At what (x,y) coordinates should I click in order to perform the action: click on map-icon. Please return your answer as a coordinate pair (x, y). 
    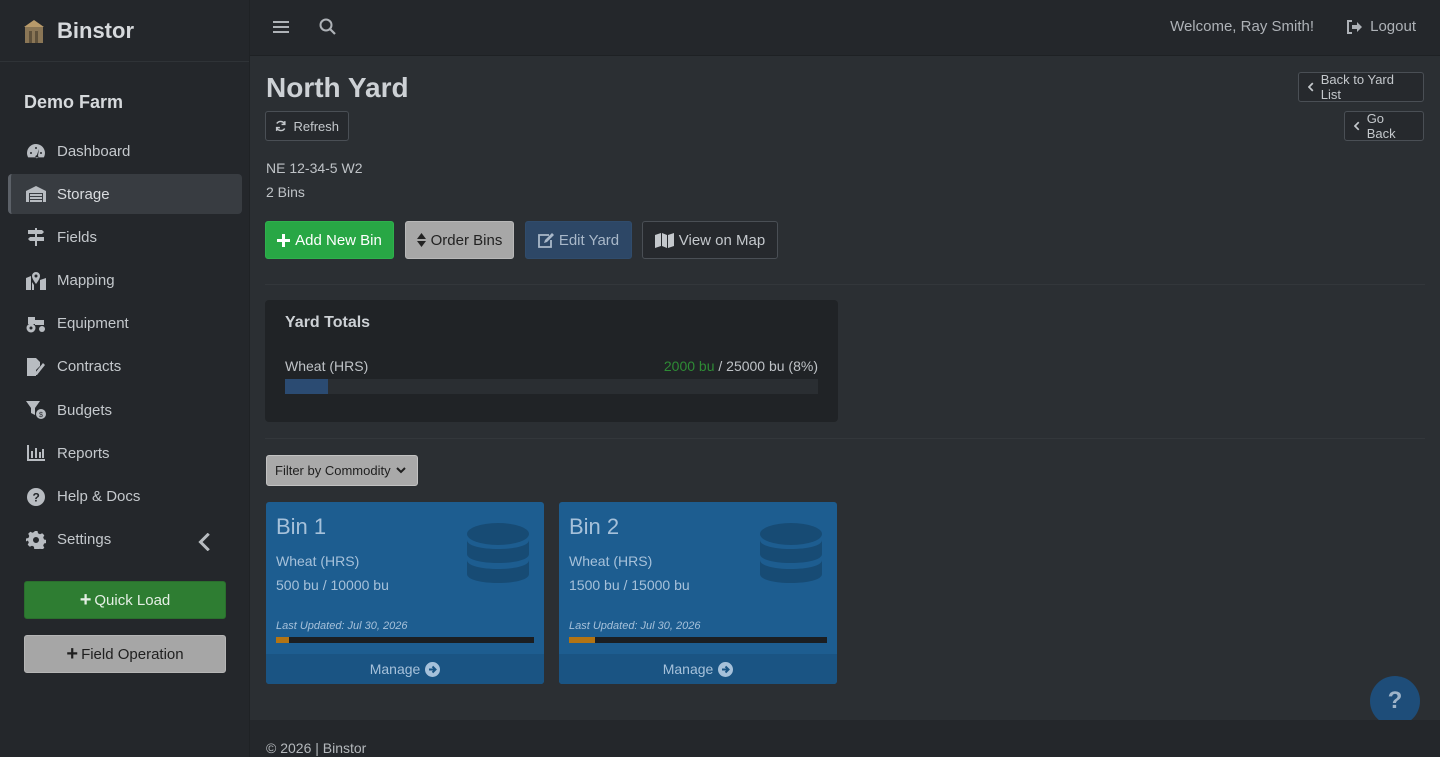
    Looking at the image, I should click on (664, 240).